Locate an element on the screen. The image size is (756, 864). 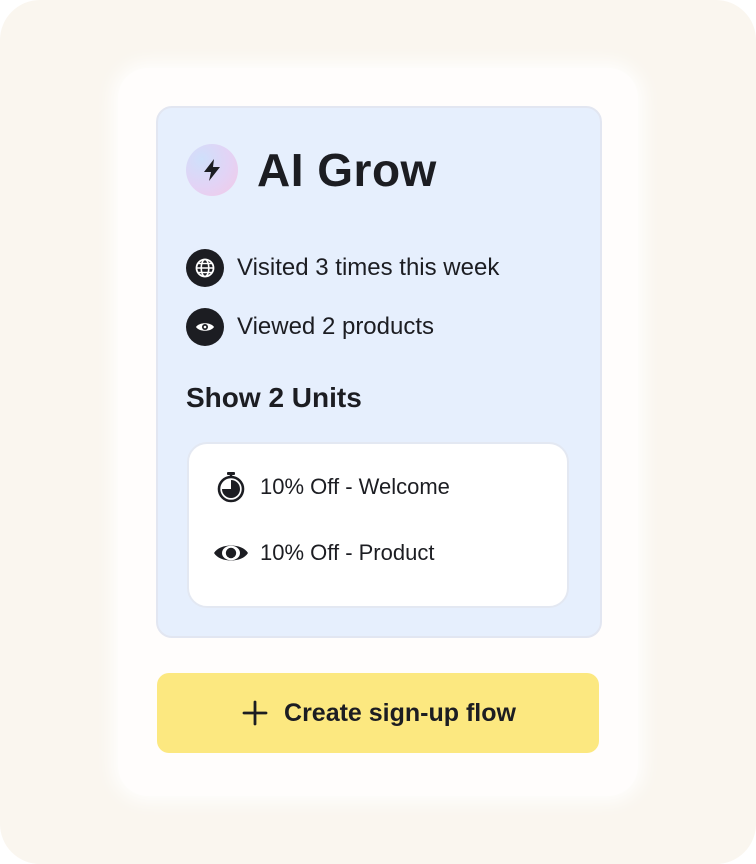
unit-item-welcome: 10% Off - Welcome is located at coordinates (331, 487).